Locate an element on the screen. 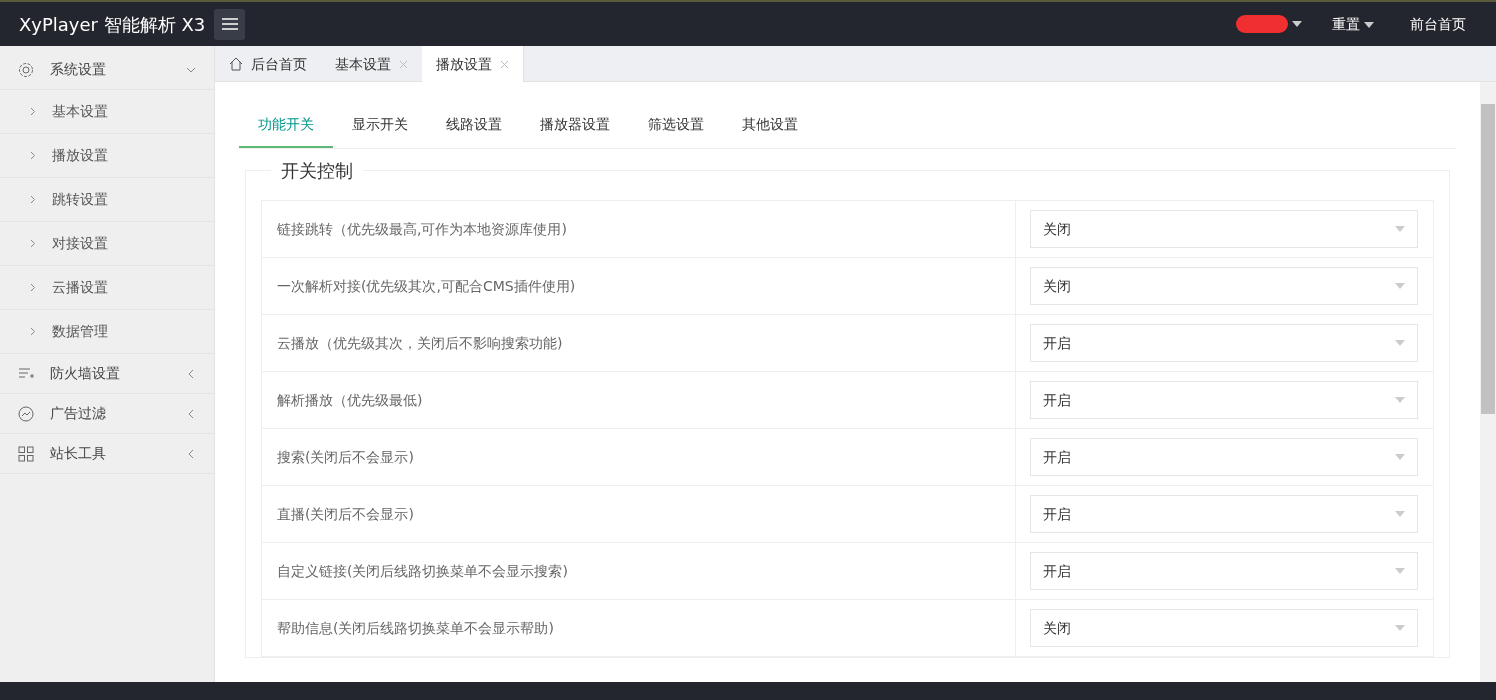 This screenshot has height=700, width=1496. section-title: 开关控制 is located at coordinates (317, 171).